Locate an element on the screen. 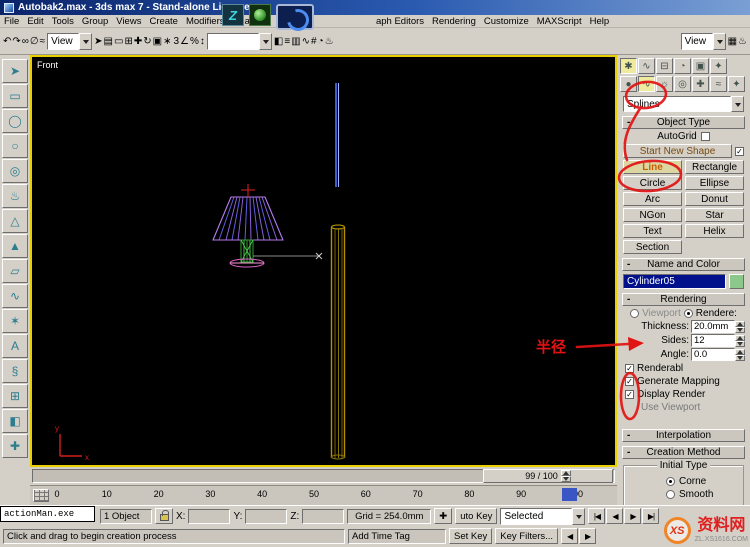  sides-spinner is located at coordinates (740, 340).